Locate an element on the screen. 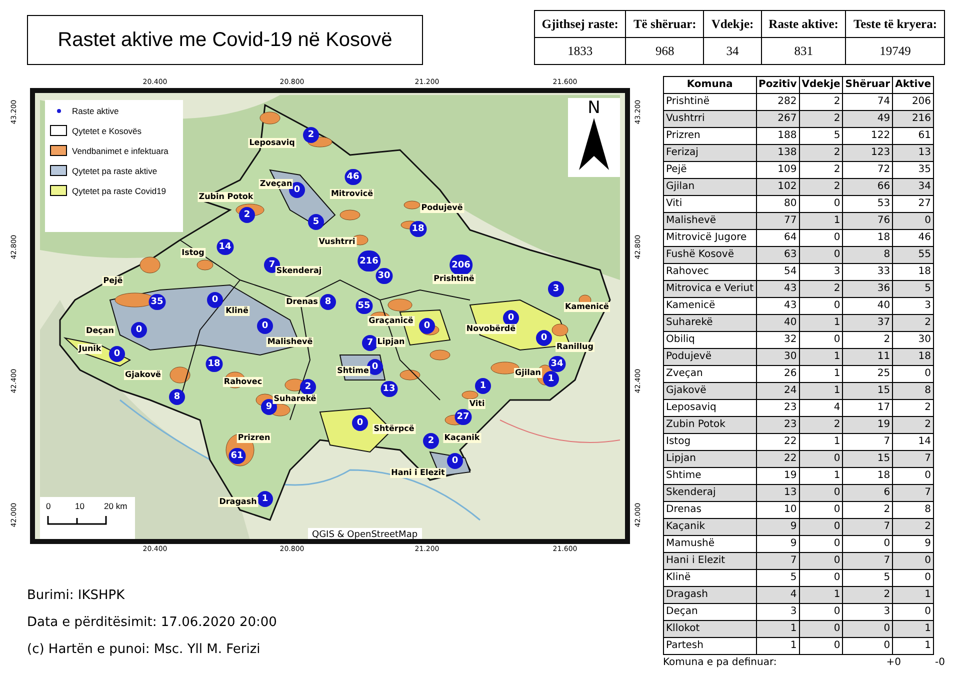  summary-value: 968 is located at coordinates (665, 51).